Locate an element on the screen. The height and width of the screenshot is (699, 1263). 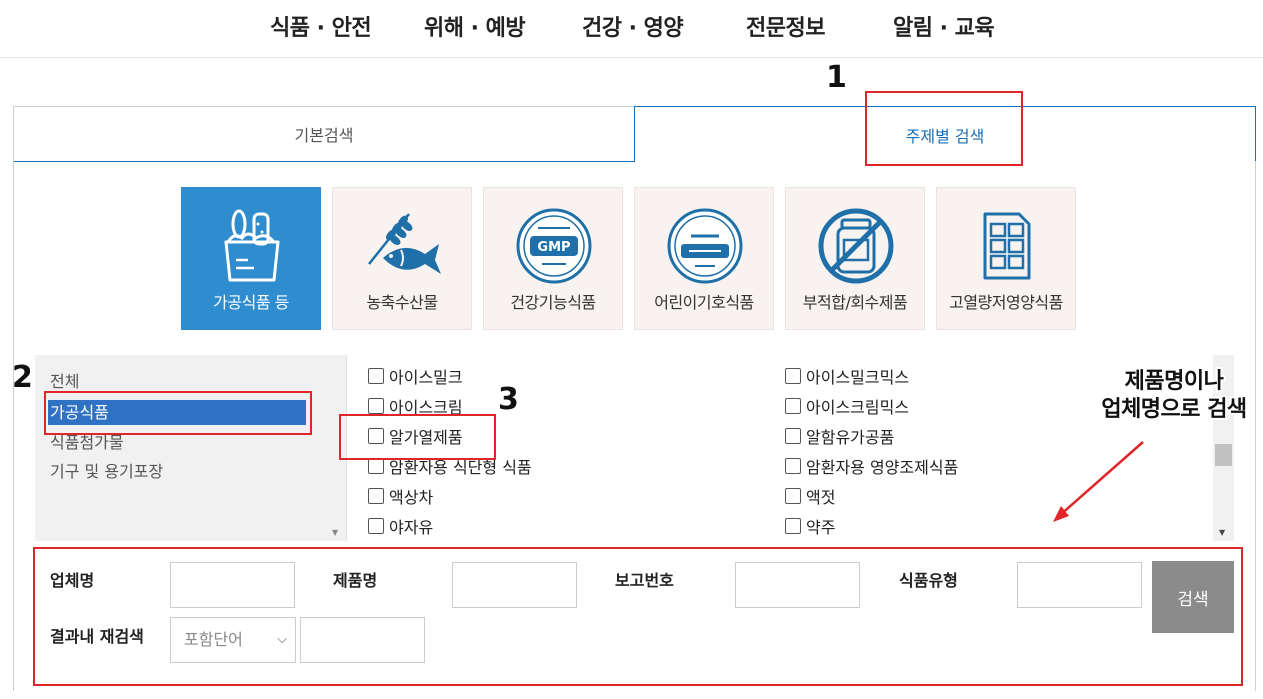
top-navigation: 식품 · 안전 위해 · 예방 건강 · 영양 전문정보 알림 · 교육 is located at coordinates (631, 29).